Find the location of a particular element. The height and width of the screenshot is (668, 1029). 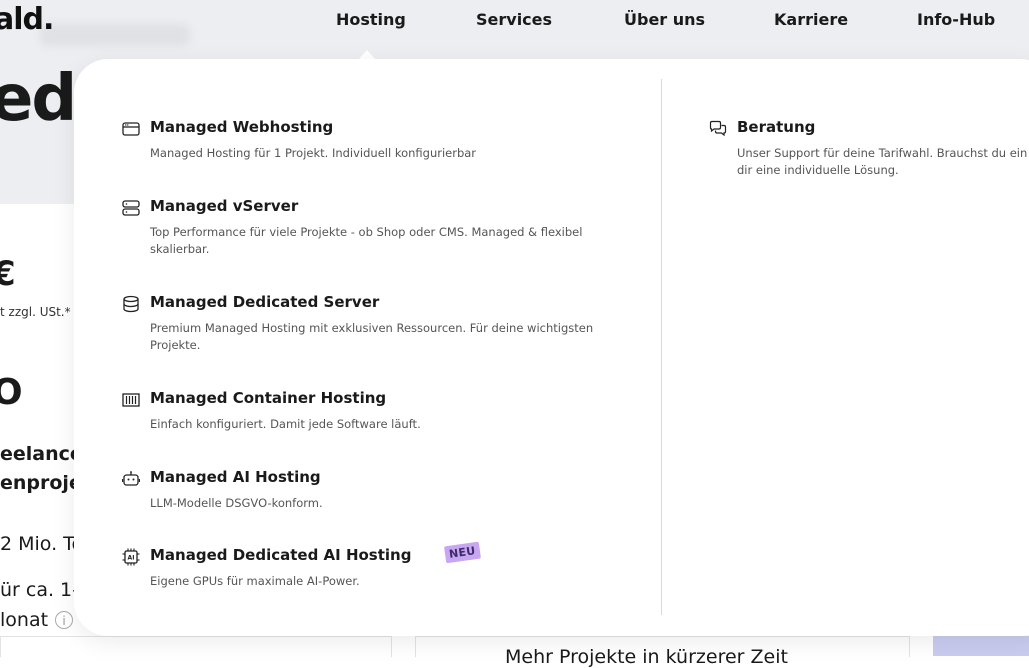

menu-item-description: Eigene GPUs für maximale AI-Power. is located at coordinates (255, 581).